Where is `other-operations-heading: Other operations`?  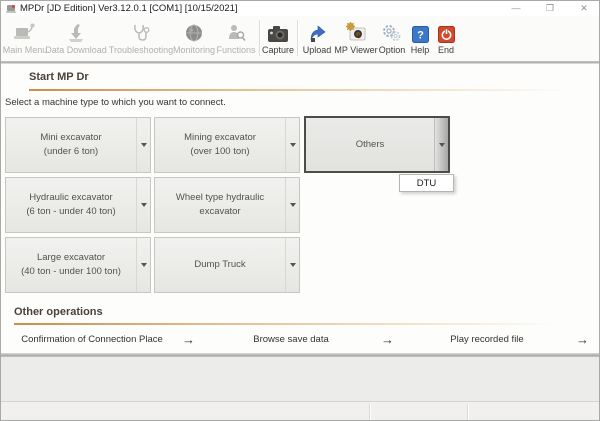 other-operations-heading: Other operations is located at coordinates (58, 312).